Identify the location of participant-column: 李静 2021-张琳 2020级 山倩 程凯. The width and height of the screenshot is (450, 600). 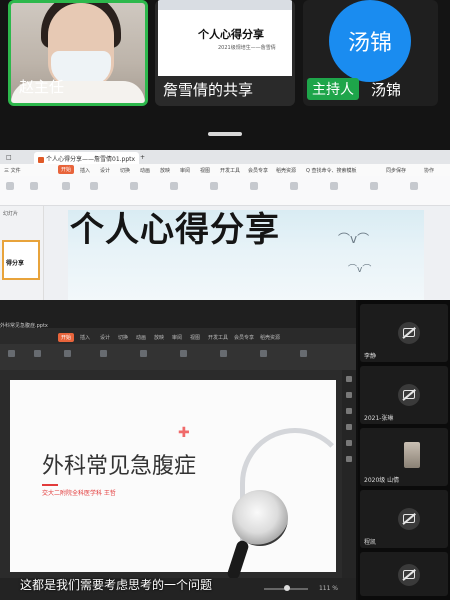
(404, 450).